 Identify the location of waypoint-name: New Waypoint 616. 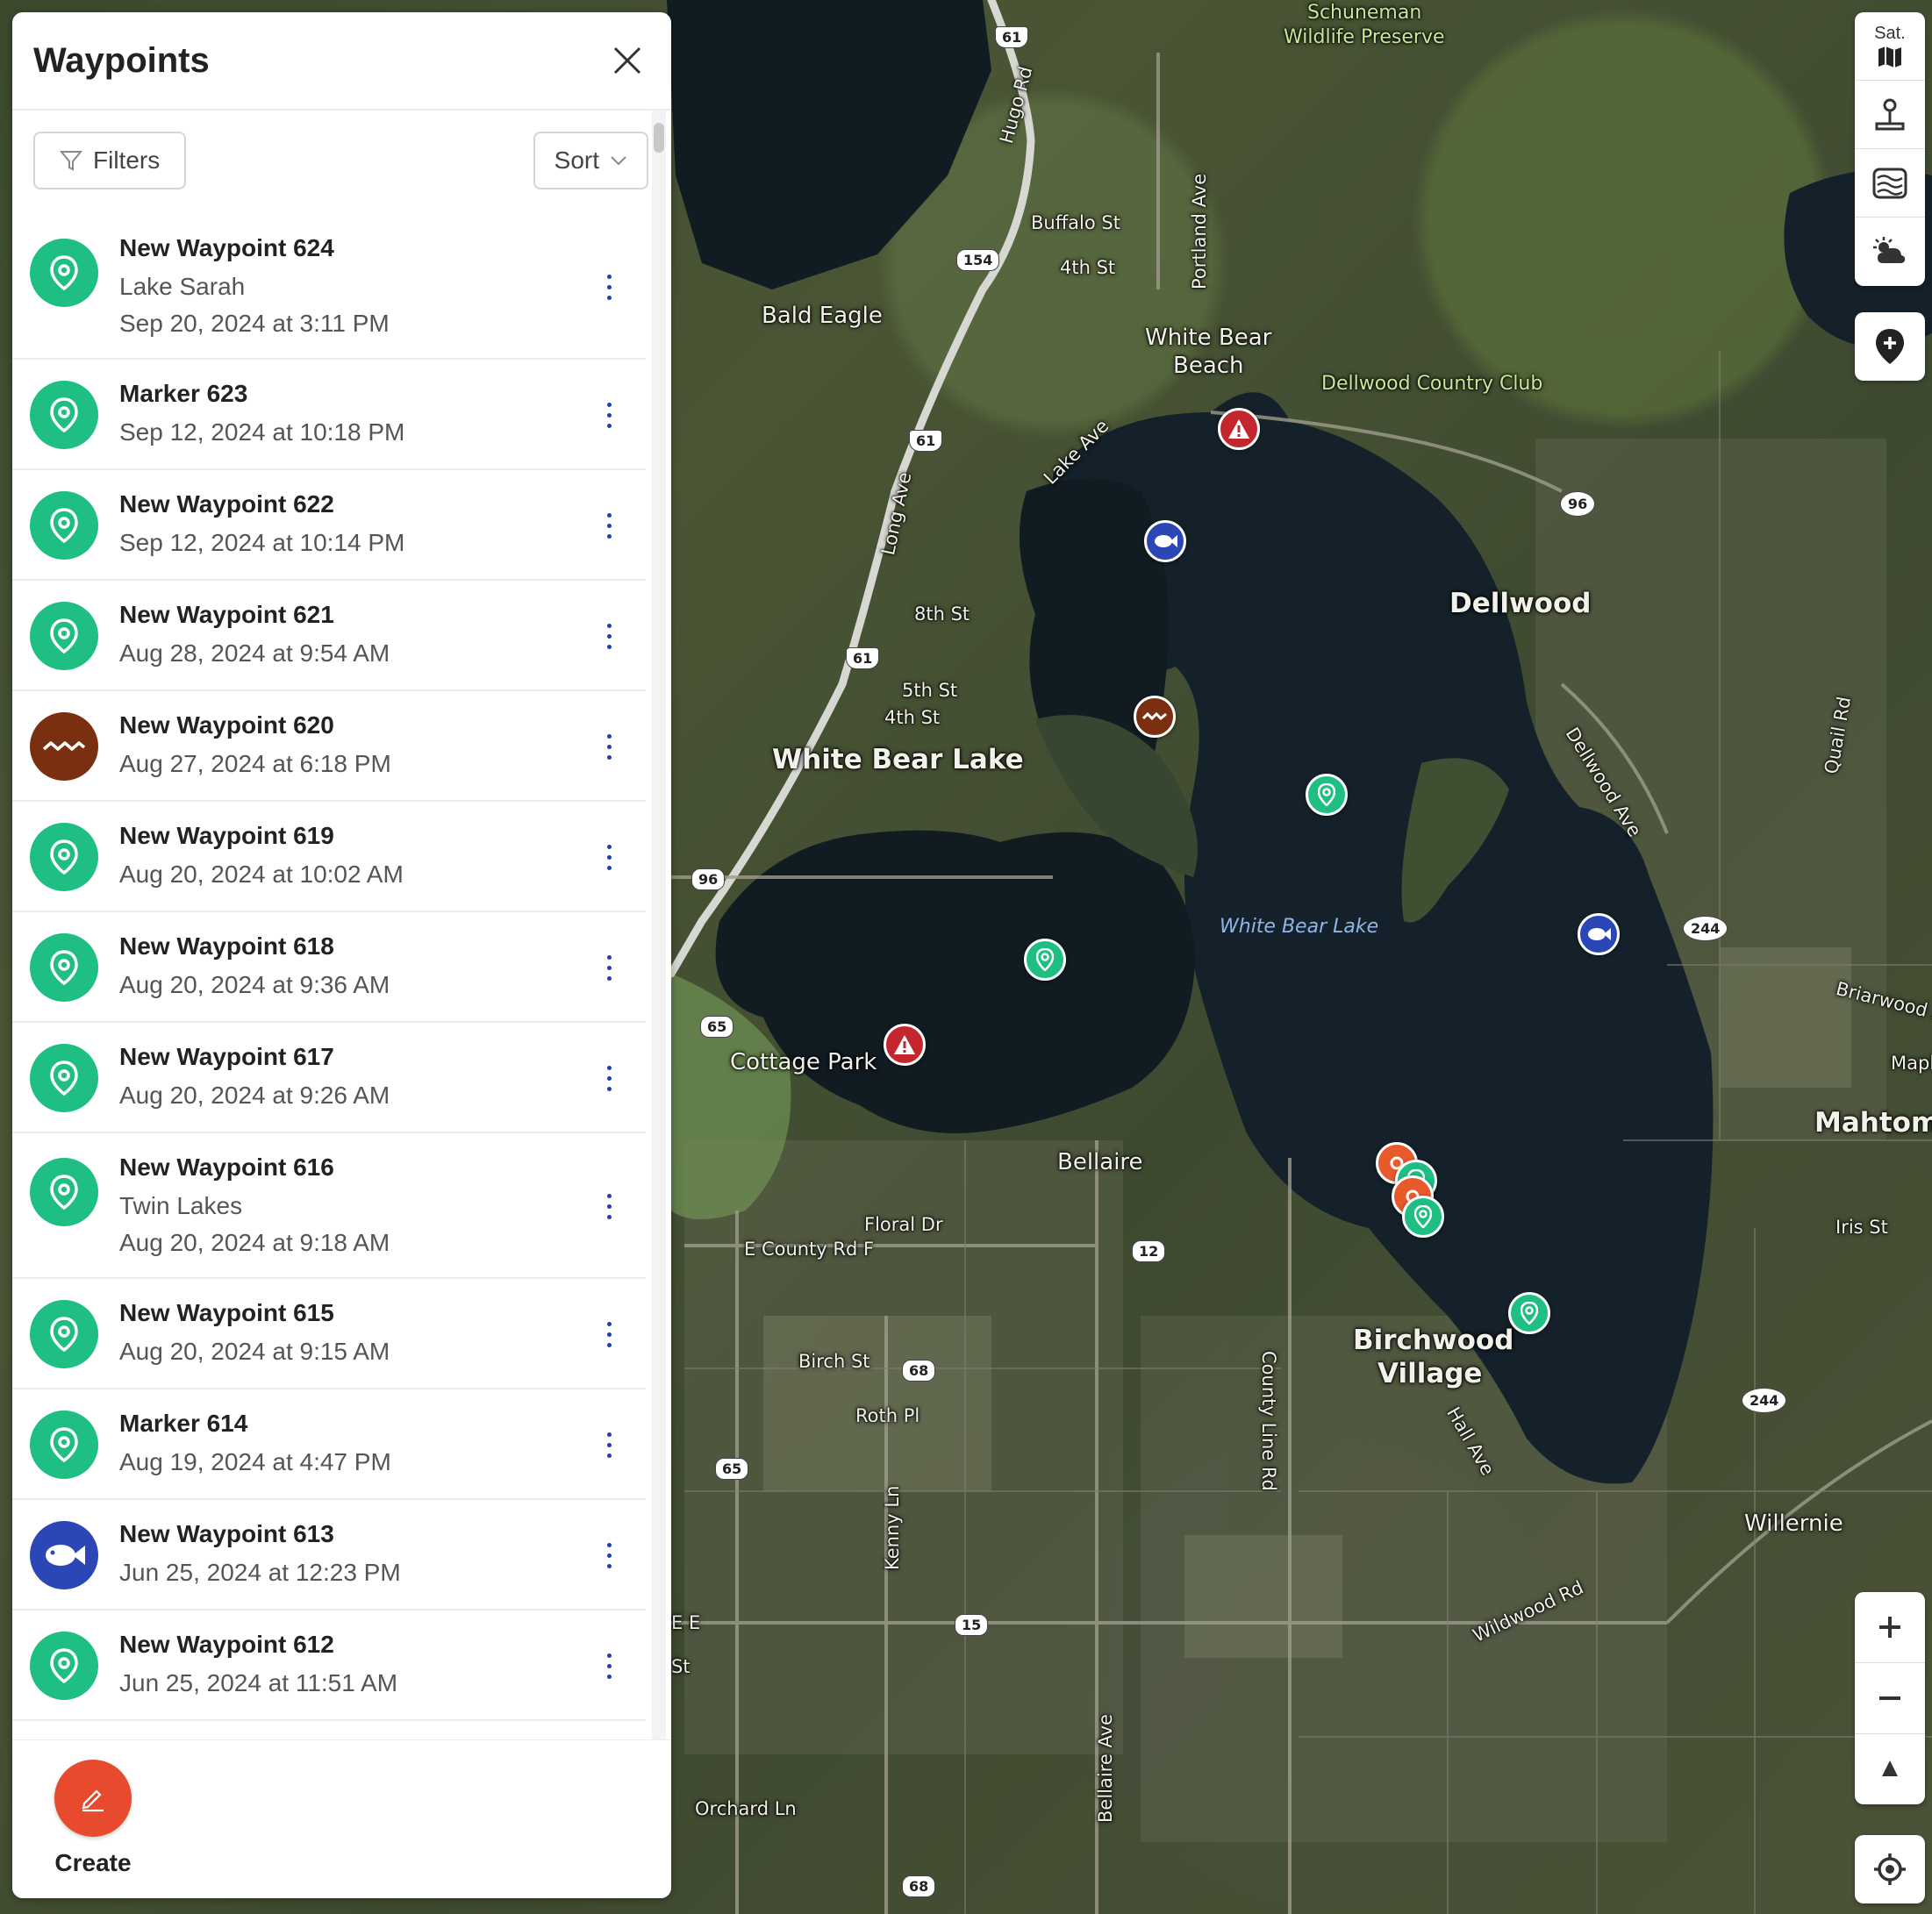
(226, 1167).